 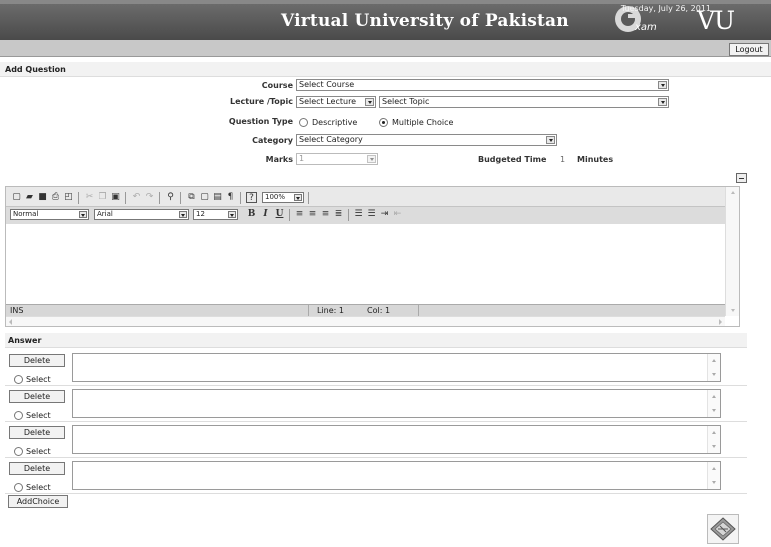 What do you see at coordinates (10, 322) in the screenshot?
I see `scroll-left-icon` at bounding box center [10, 322].